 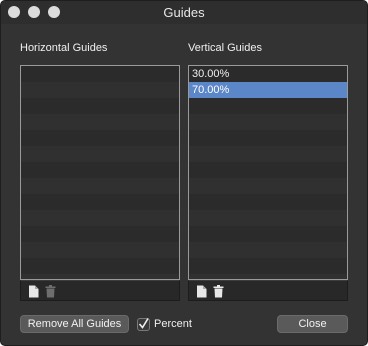 What do you see at coordinates (268, 290) in the screenshot?
I see `vertical-list-toolbar` at bounding box center [268, 290].